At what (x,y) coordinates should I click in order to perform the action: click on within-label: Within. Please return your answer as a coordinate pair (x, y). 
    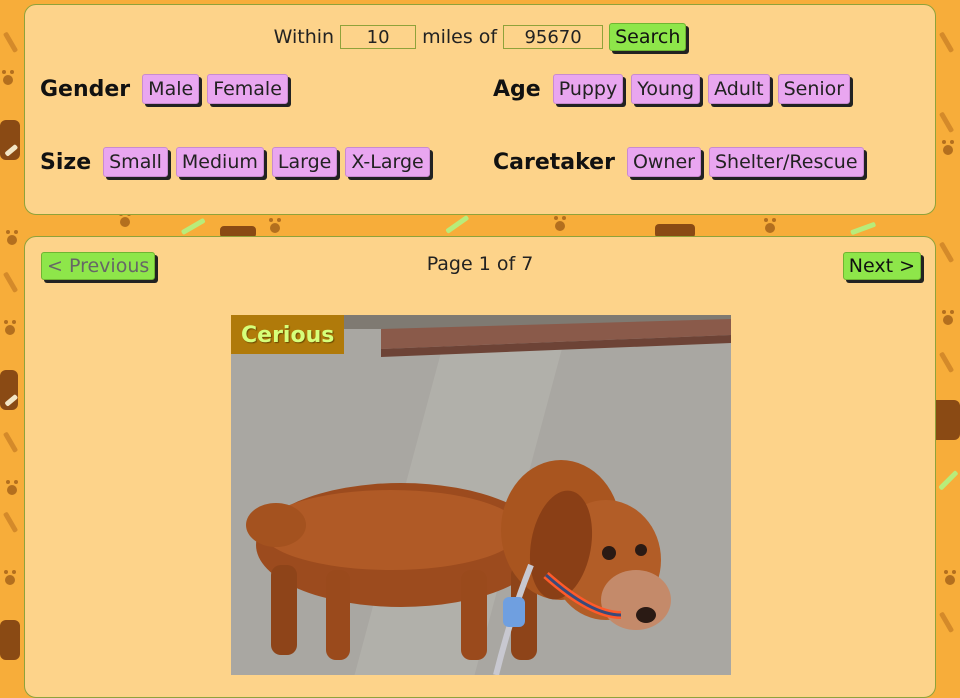
    Looking at the image, I should click on (304, 37).